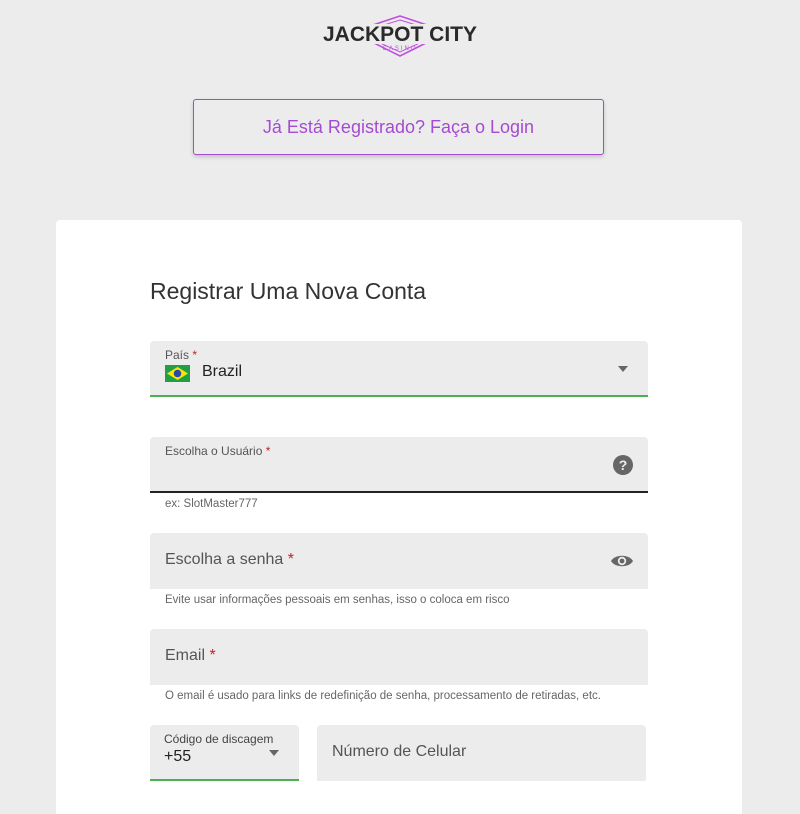 This screenshot has width=800, height=814. Describe the element at coordinates (288, 291) in the screenshot. I see `form-title: Registrar Uma Nova Conta` at that location.